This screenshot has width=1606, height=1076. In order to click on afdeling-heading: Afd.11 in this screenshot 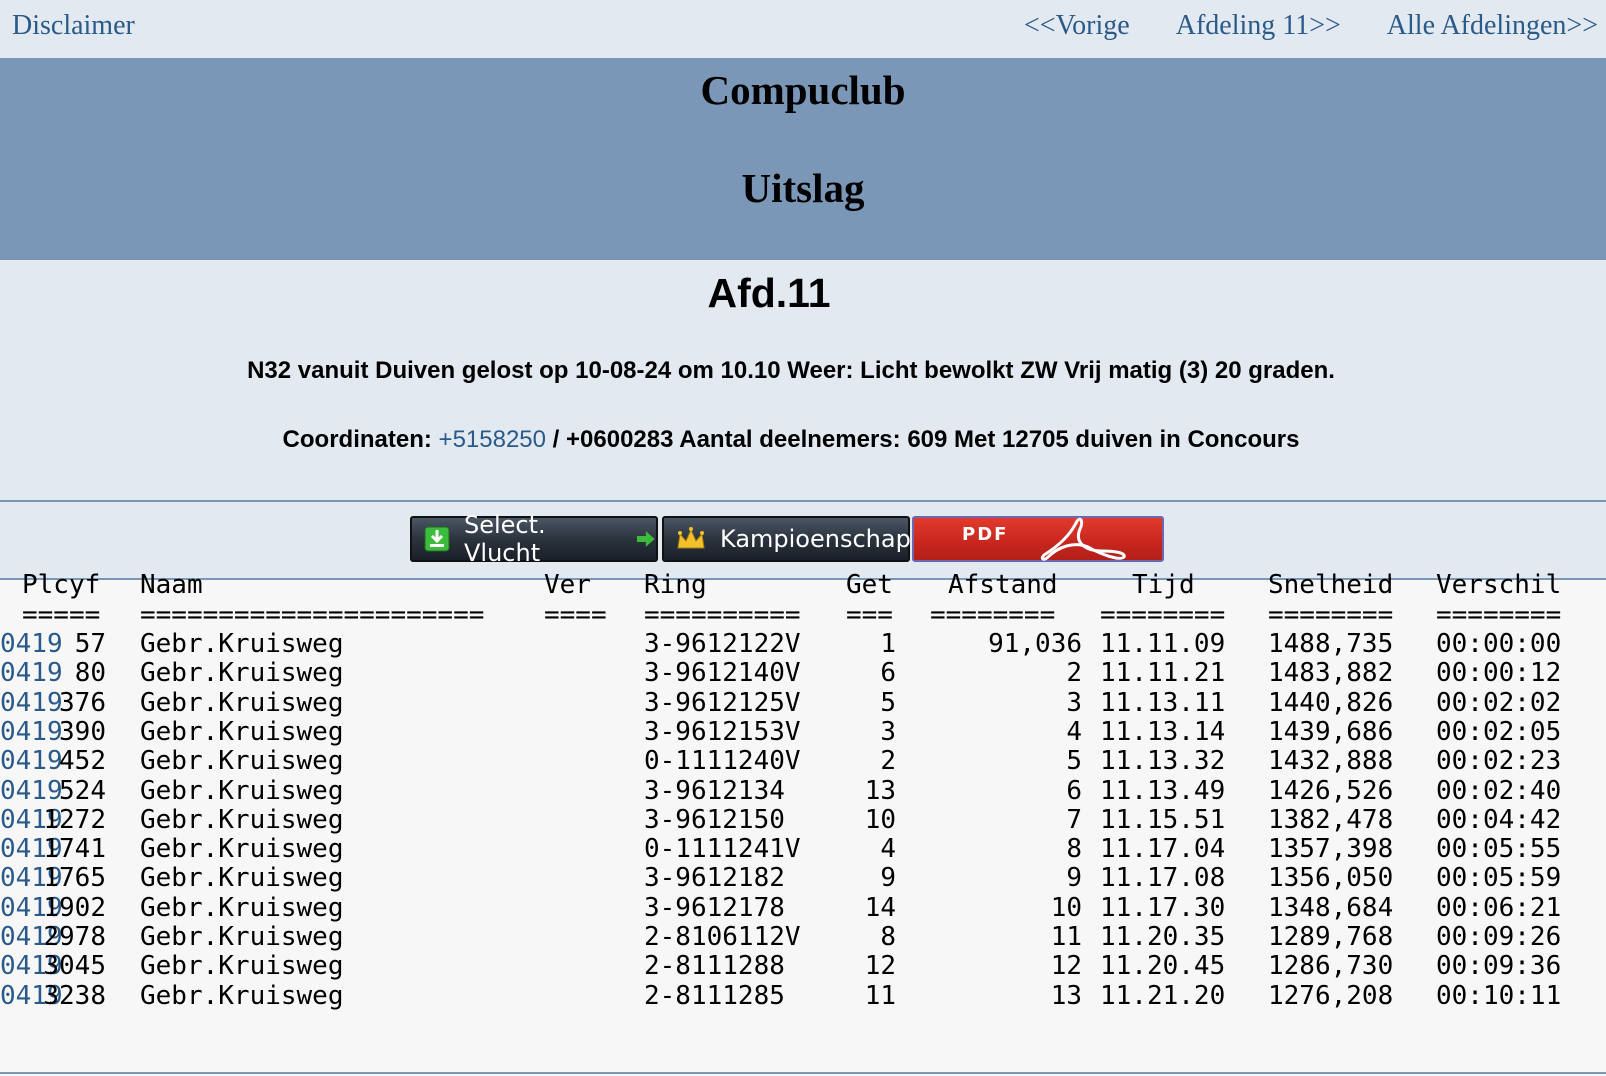, I will do `click(769, 293)`.